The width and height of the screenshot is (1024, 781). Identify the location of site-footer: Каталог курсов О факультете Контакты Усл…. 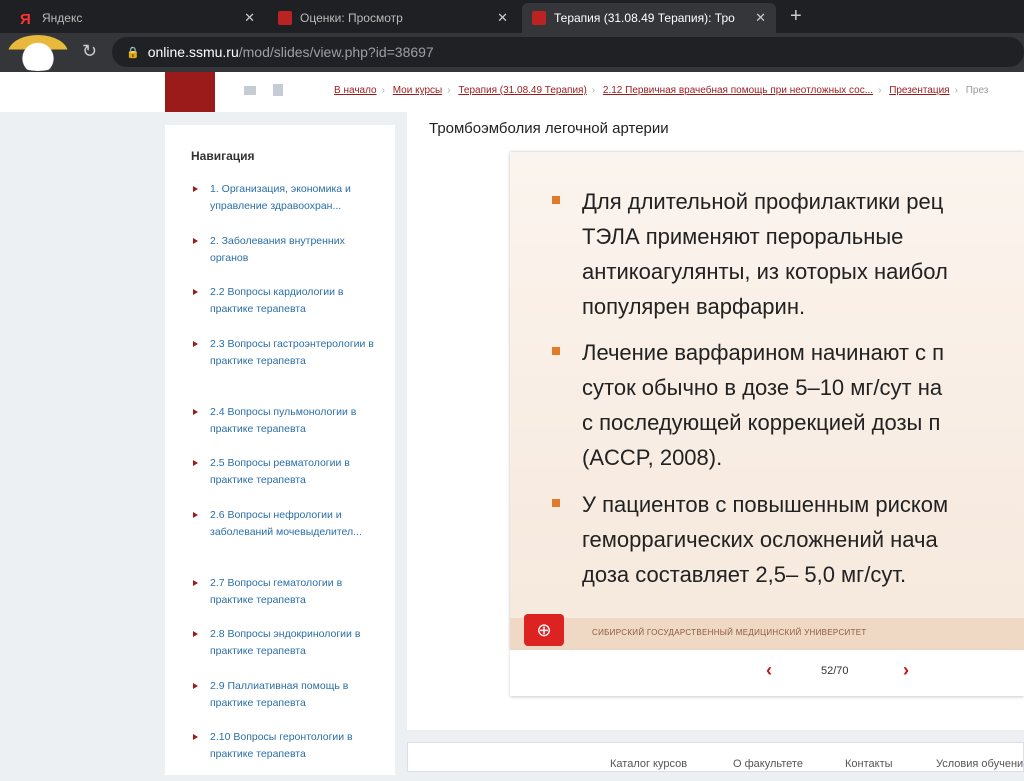
(715, 757).